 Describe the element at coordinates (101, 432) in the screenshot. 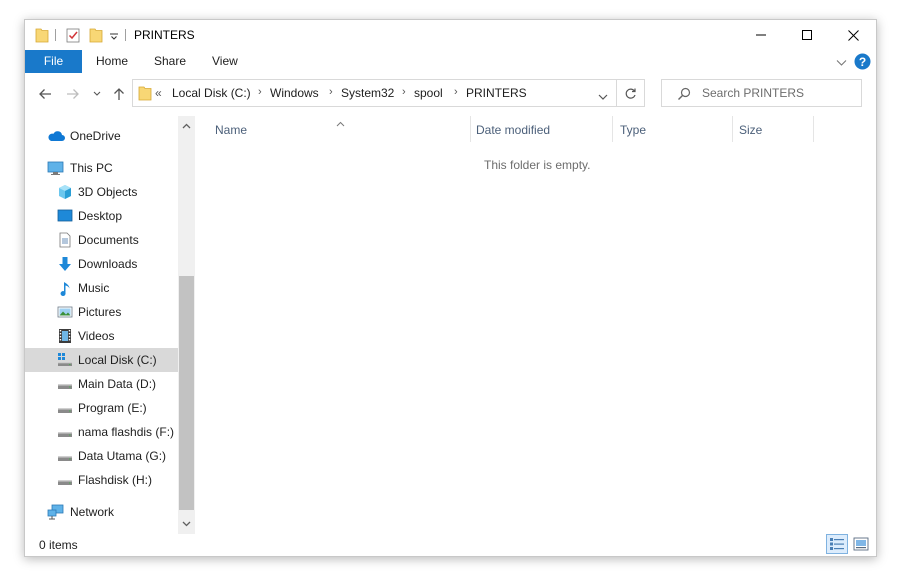

I see `sidebar-item-nama-flashdis-f: nama flashdis (F:)` at that location.